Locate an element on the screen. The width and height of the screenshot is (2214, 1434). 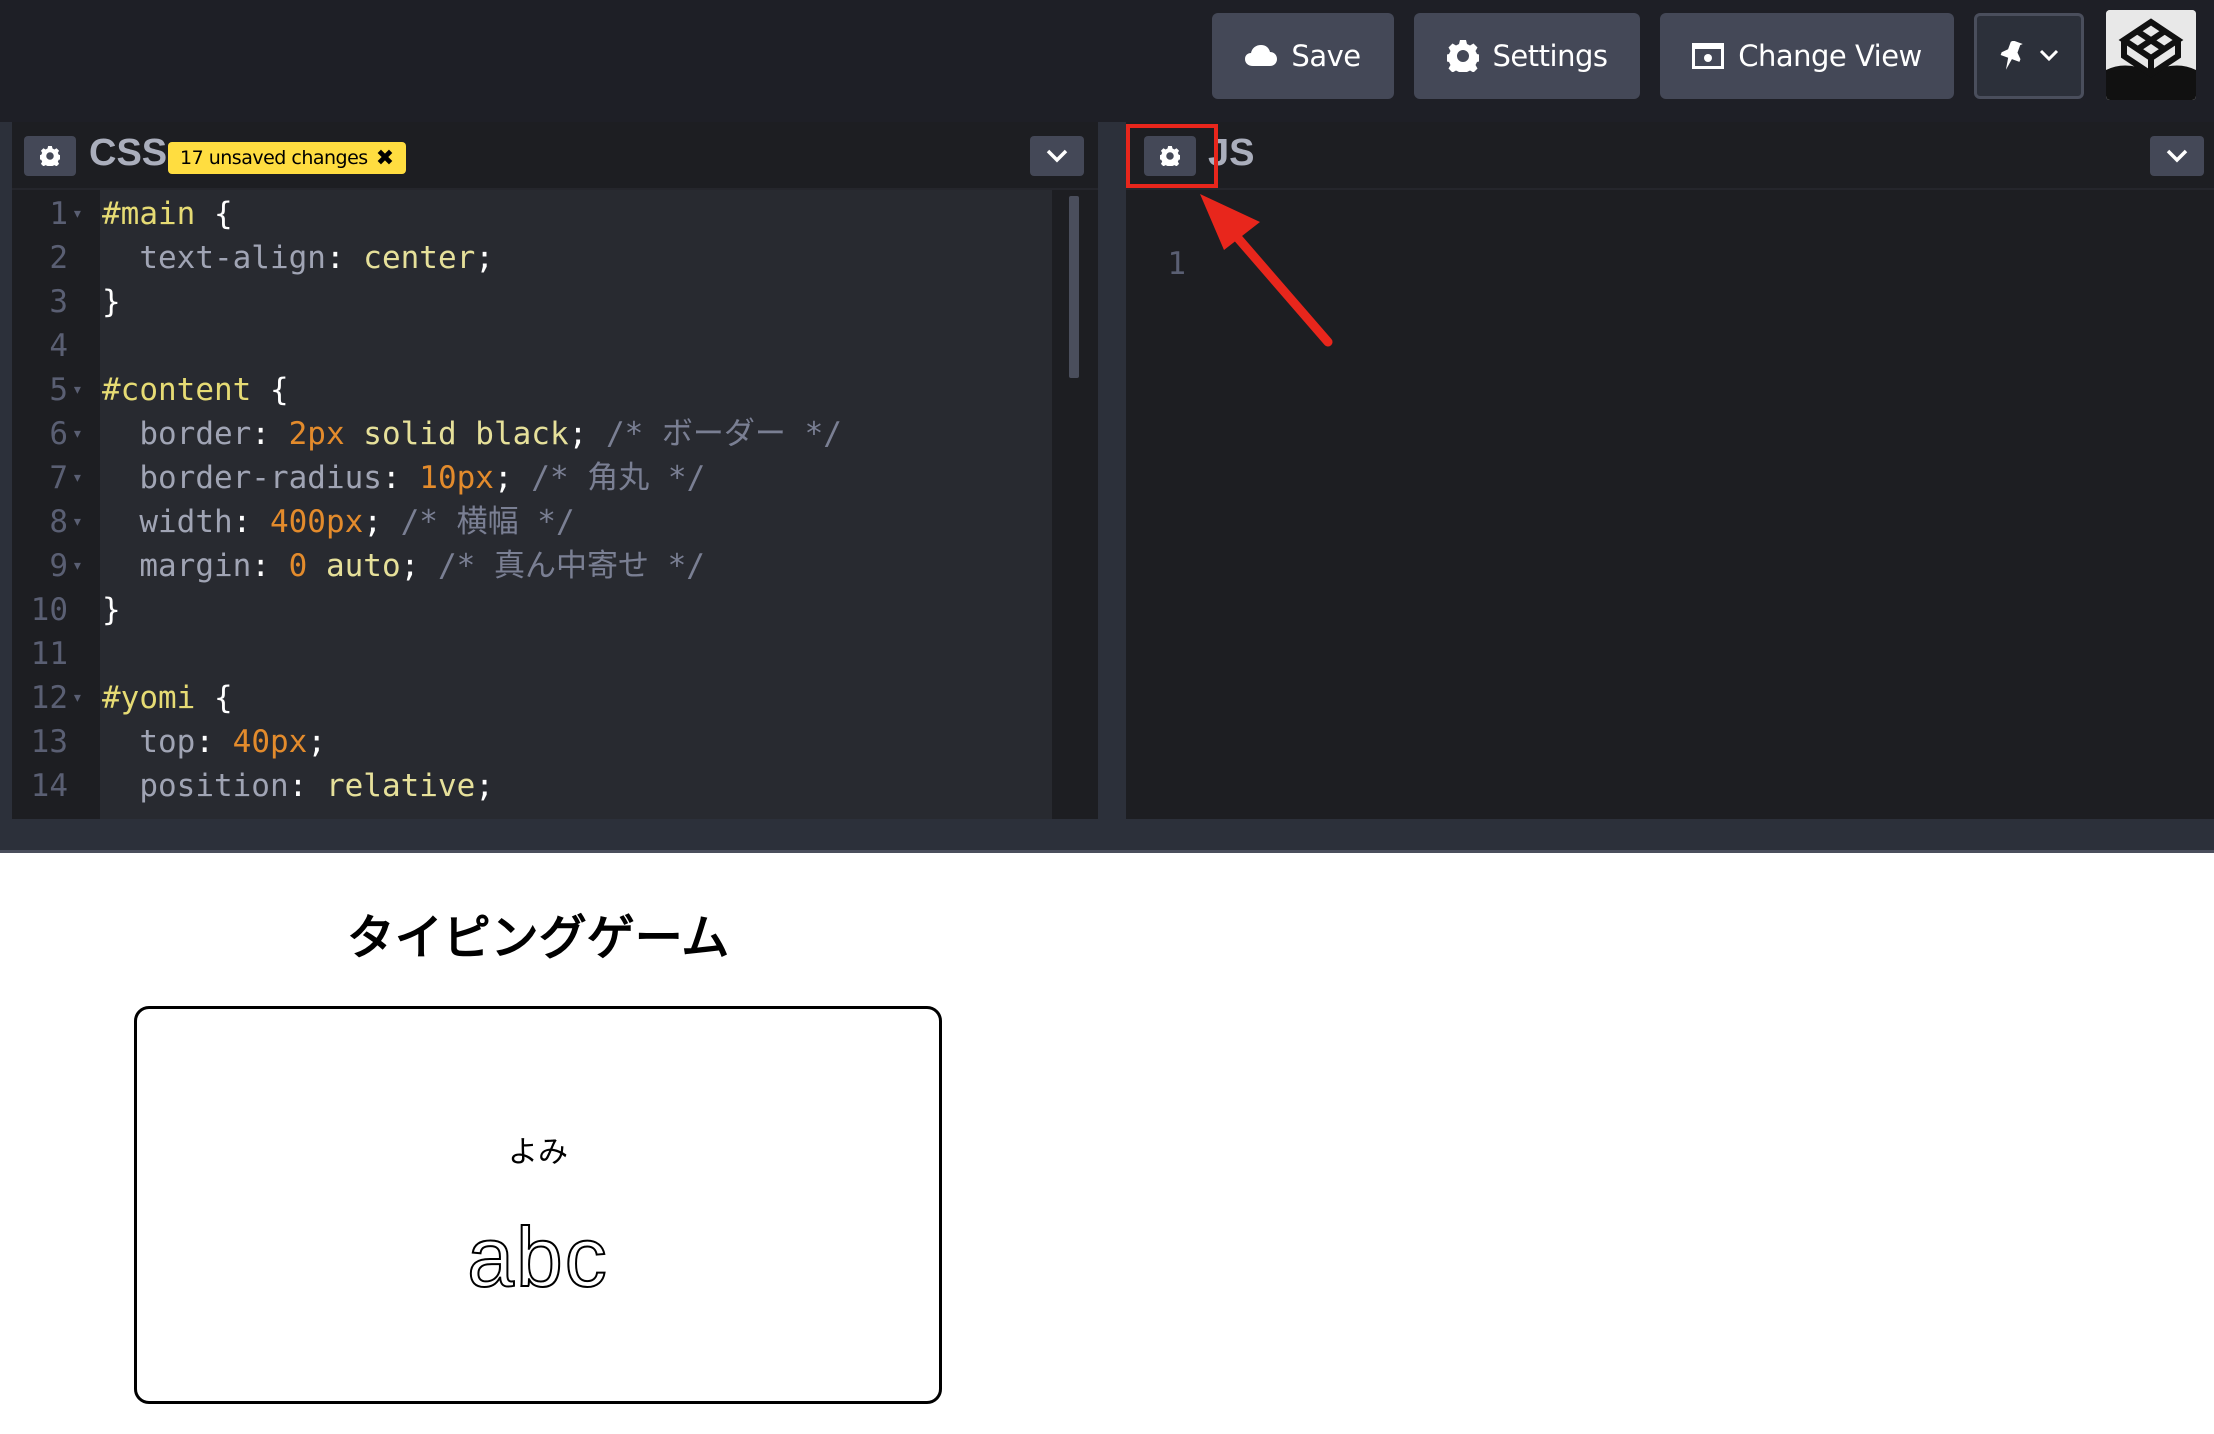
code-text: position: relative; is located at coordinates (298, 786).